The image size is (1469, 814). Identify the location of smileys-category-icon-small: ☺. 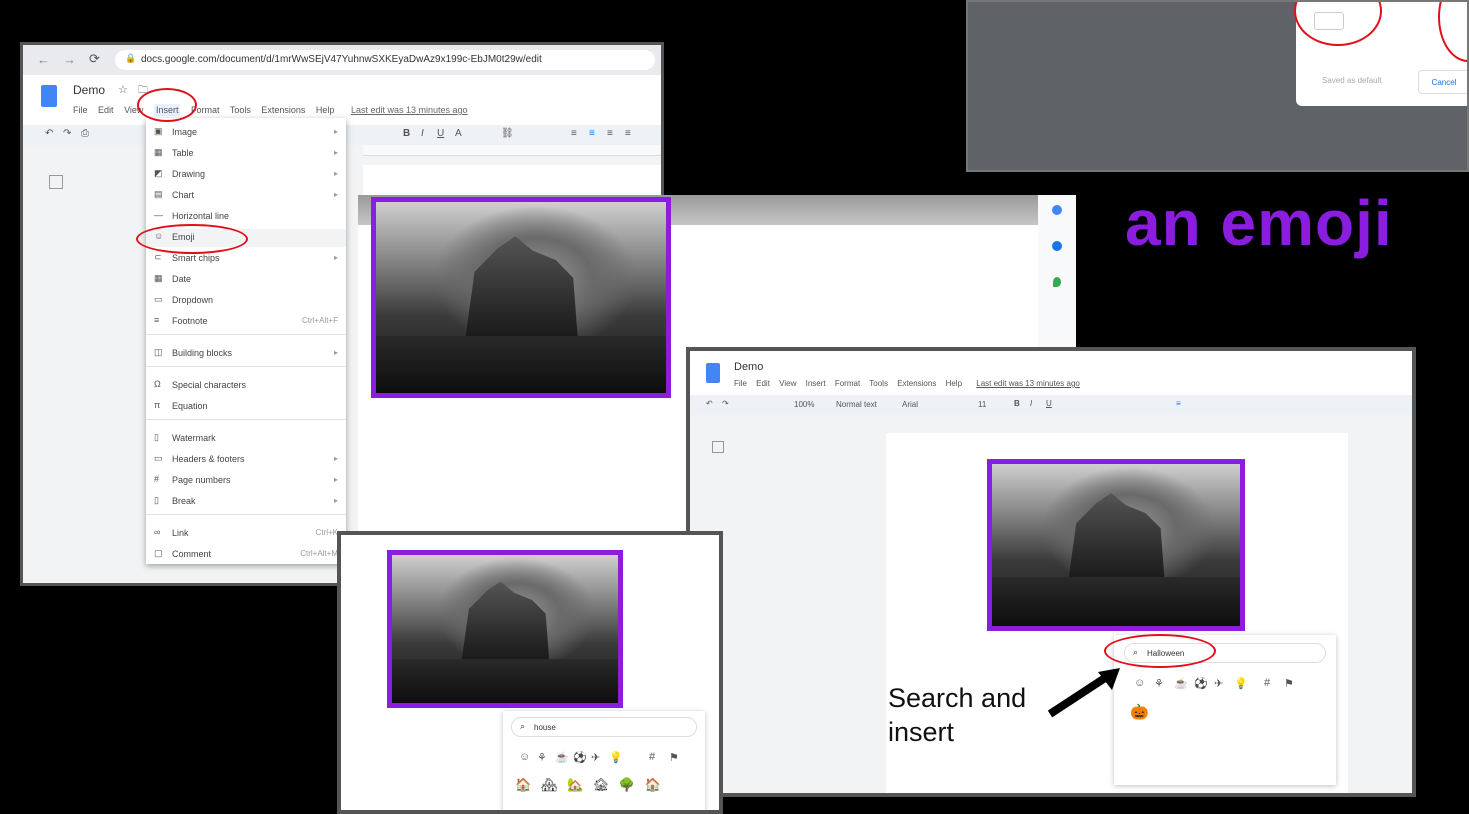
(524, 757).